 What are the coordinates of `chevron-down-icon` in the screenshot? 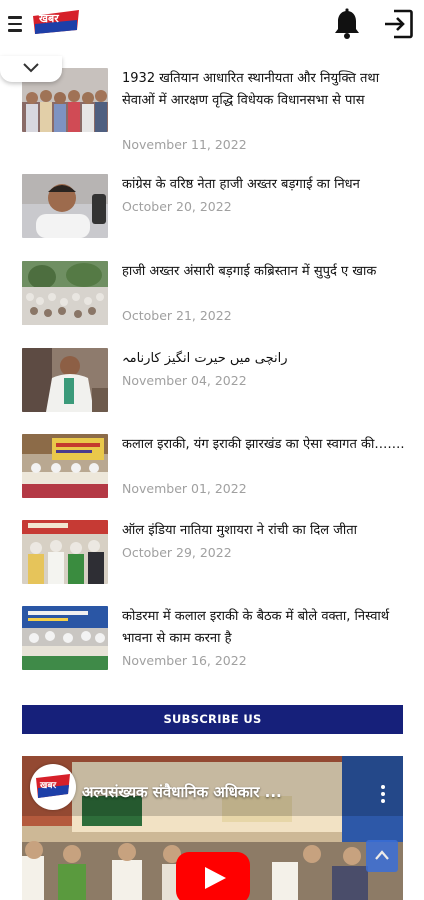 It's located at (31, 68).